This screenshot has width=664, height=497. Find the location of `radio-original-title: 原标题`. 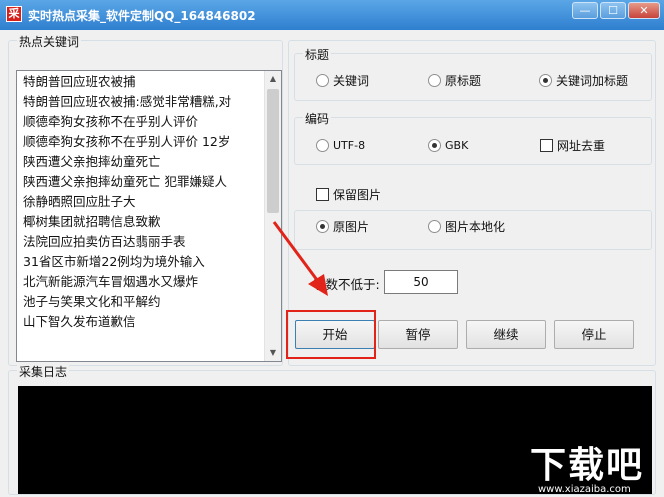

radio-original-title: 原标题 is located at coordinates (454, 80).